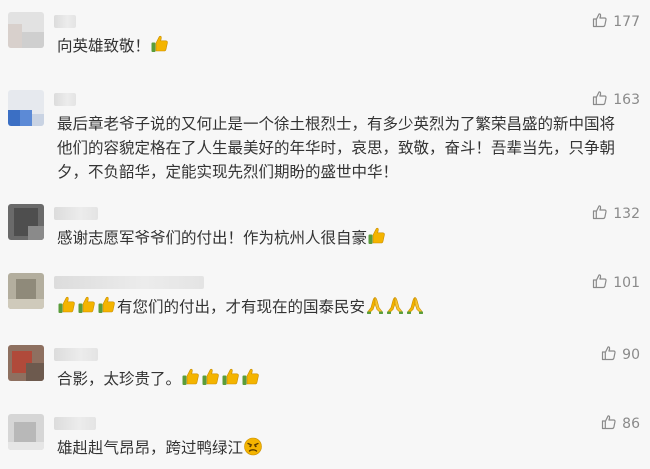 This screenshot has height=469, width=650. I want to click on comment-text-segment: 有您们的付出，才有现在的国泰民安, so click(241, 307).